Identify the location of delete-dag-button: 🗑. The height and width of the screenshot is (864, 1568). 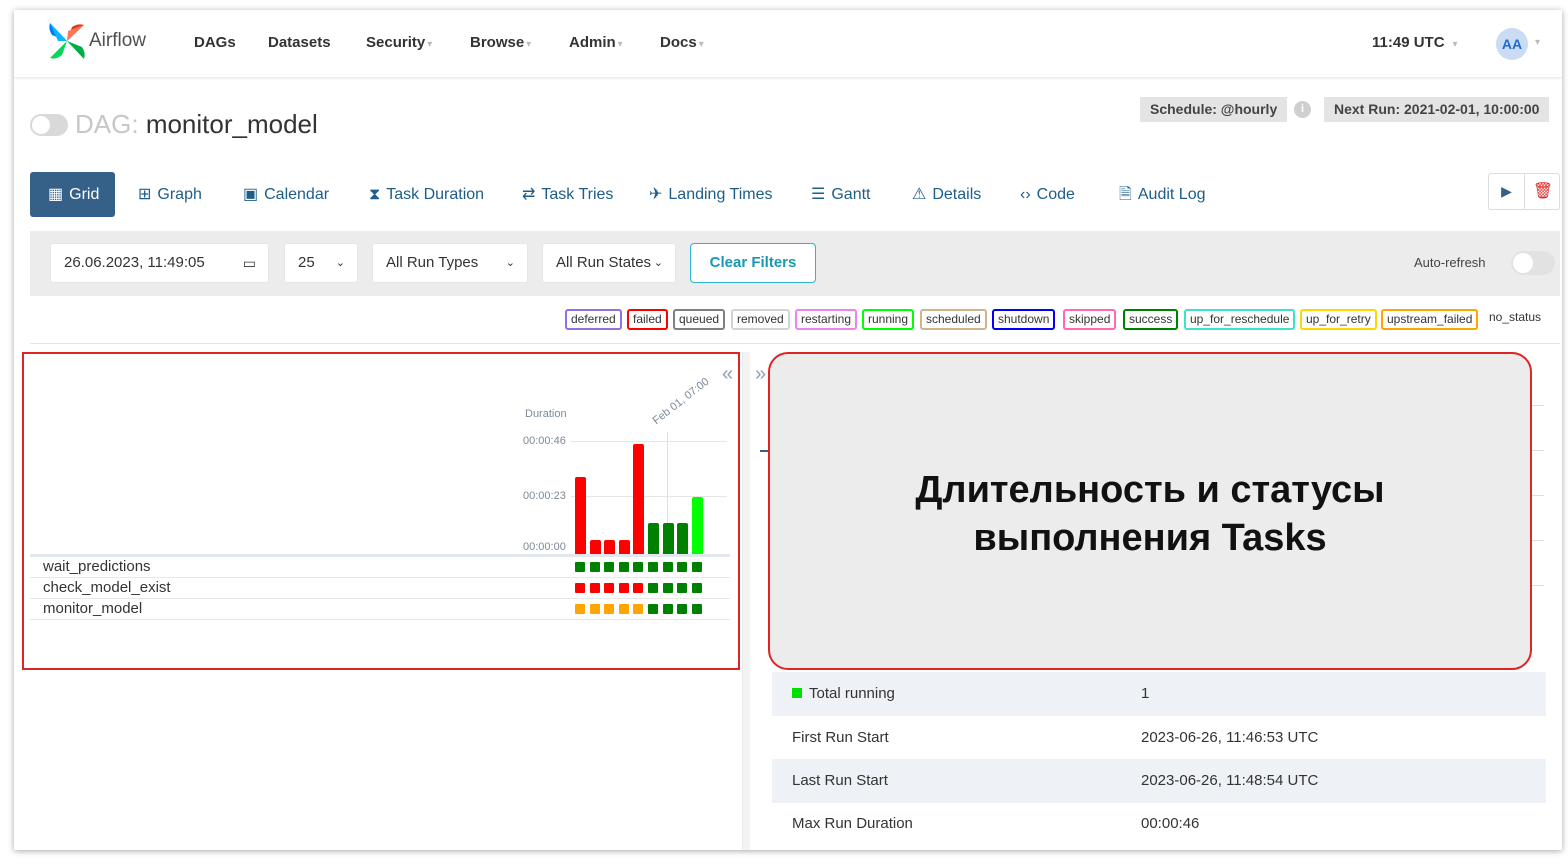
(1543, 191).